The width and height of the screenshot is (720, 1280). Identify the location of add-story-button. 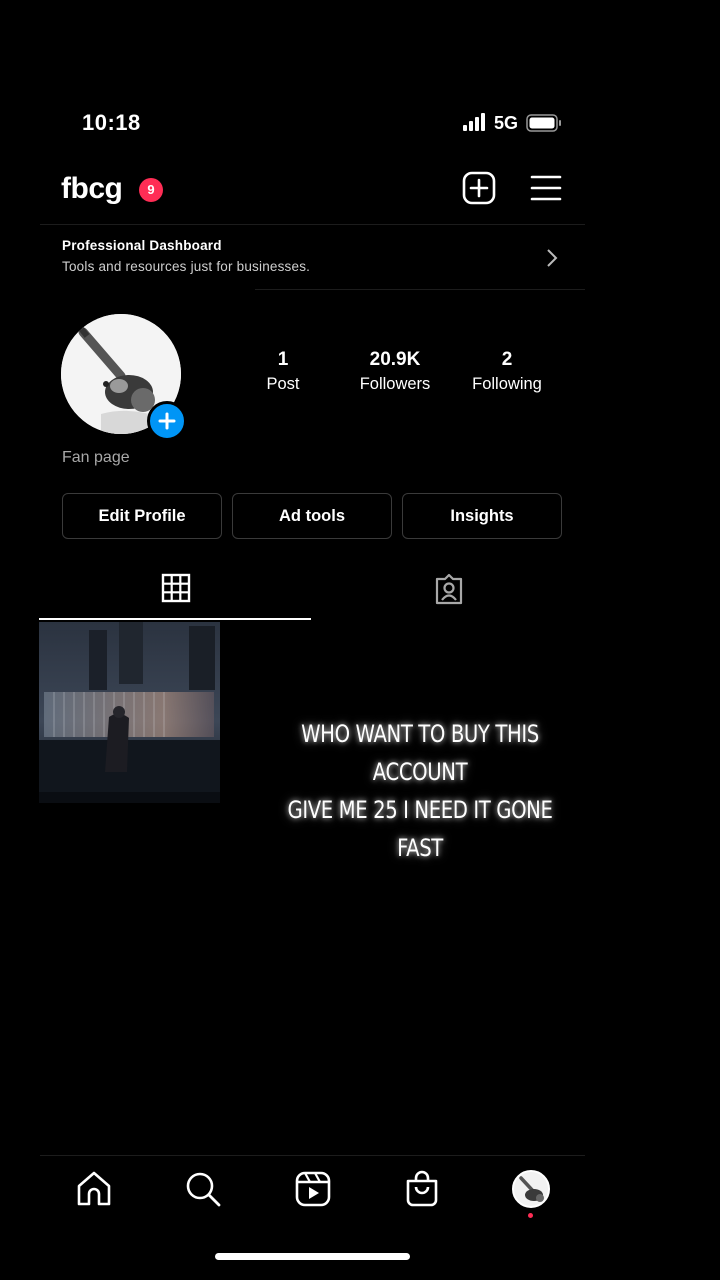
(167, 421).